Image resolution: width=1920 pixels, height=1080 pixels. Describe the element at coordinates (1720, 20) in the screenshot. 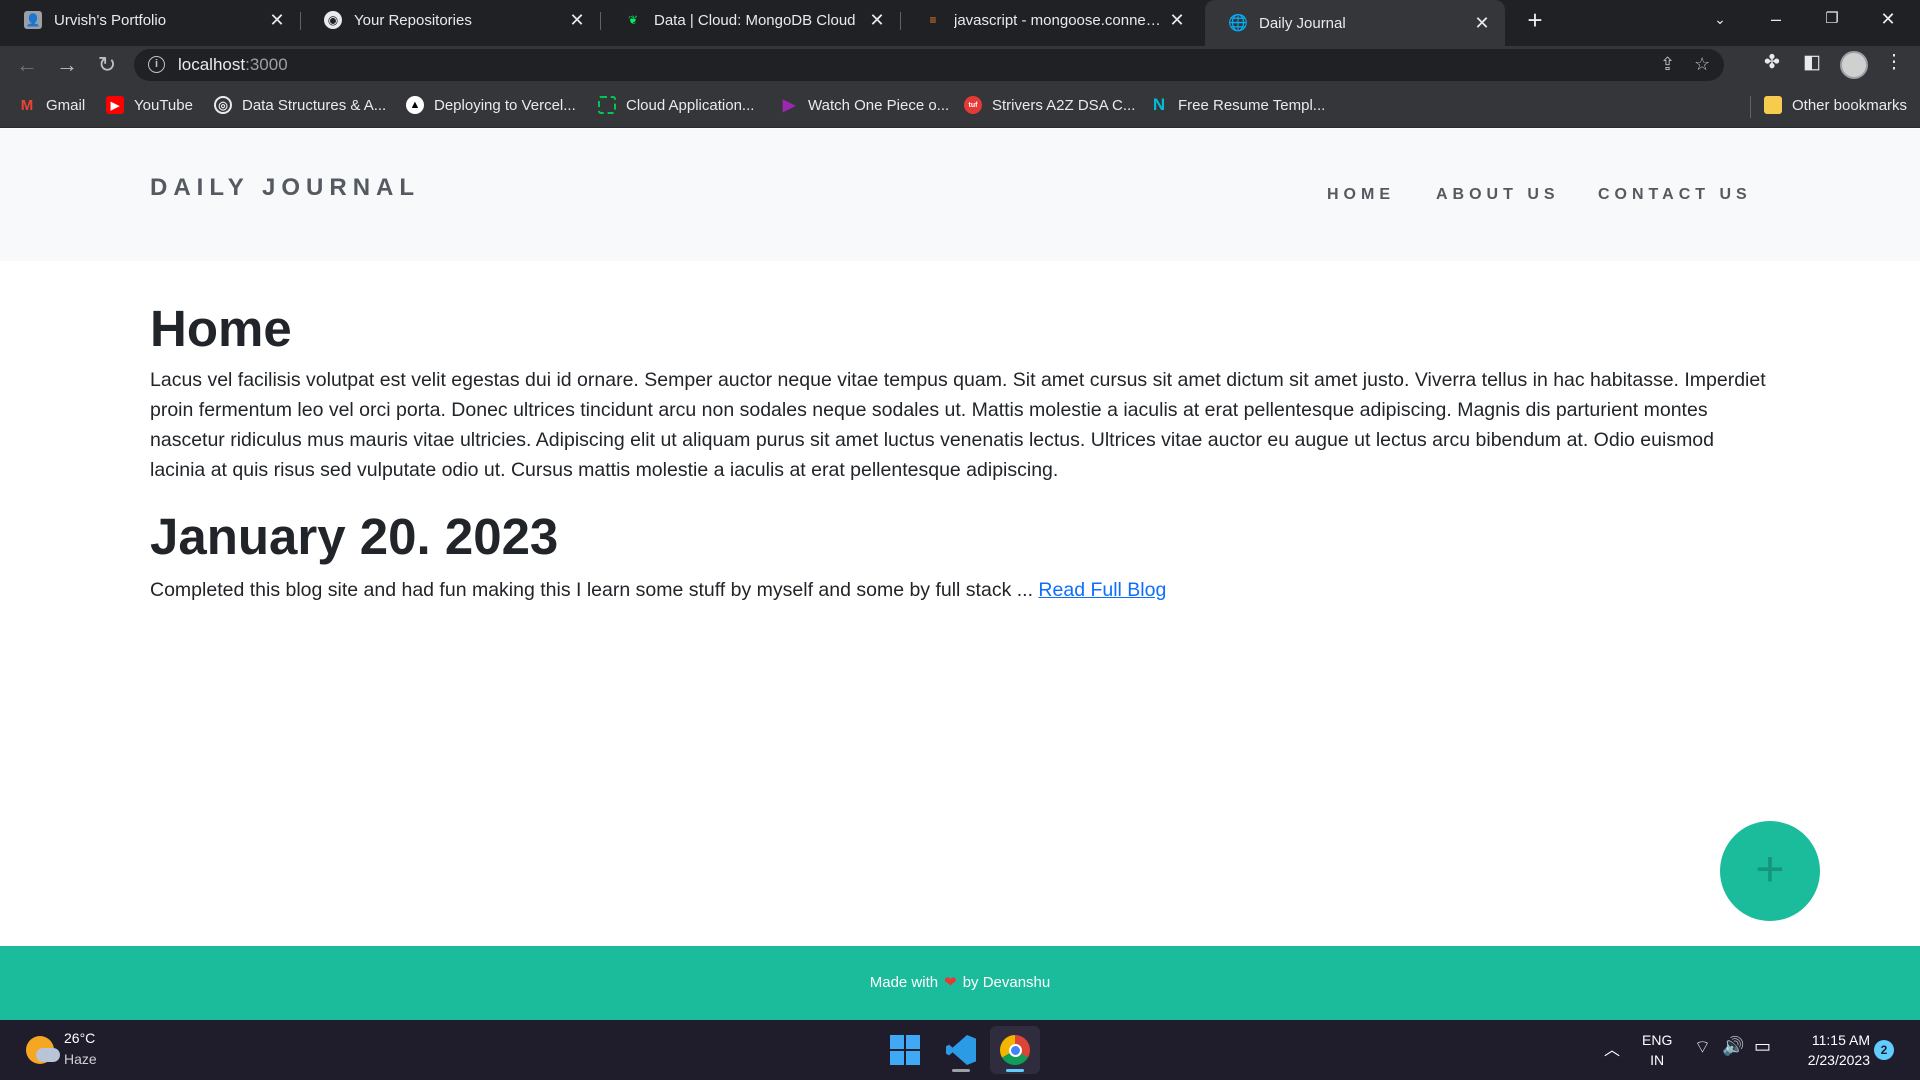

I see `tab-search-chevron-icon: ⌄` at that location.